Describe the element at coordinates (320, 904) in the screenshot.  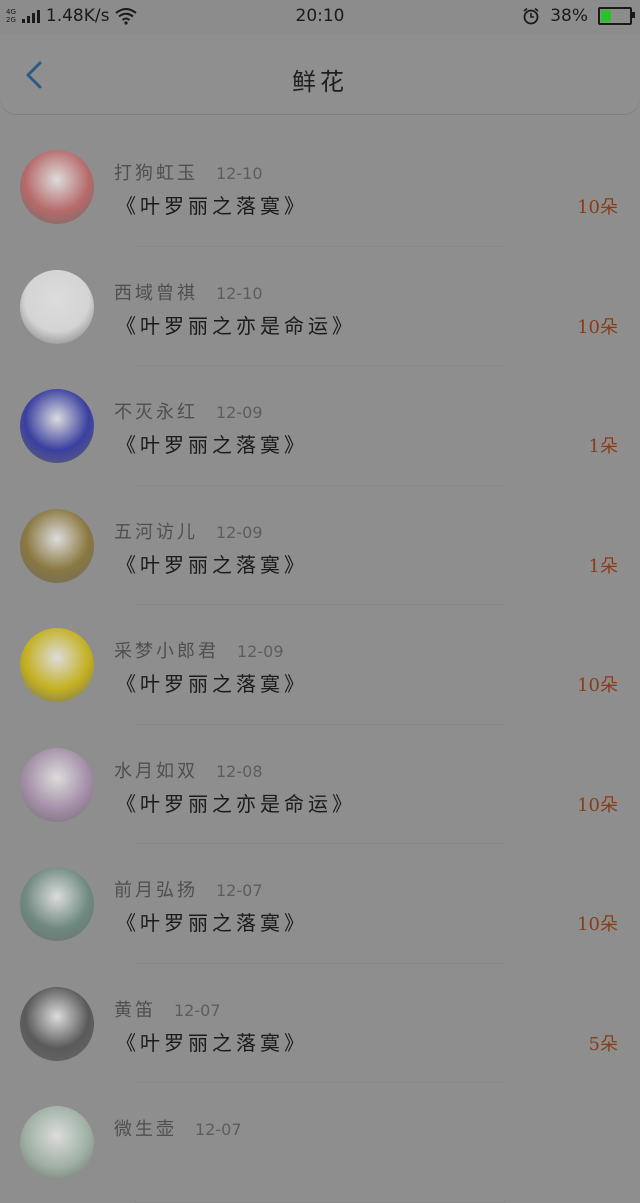
I see `list-item: 前月弘扬 12-07 《叶罗丽之落寞》 10朵` at that location.